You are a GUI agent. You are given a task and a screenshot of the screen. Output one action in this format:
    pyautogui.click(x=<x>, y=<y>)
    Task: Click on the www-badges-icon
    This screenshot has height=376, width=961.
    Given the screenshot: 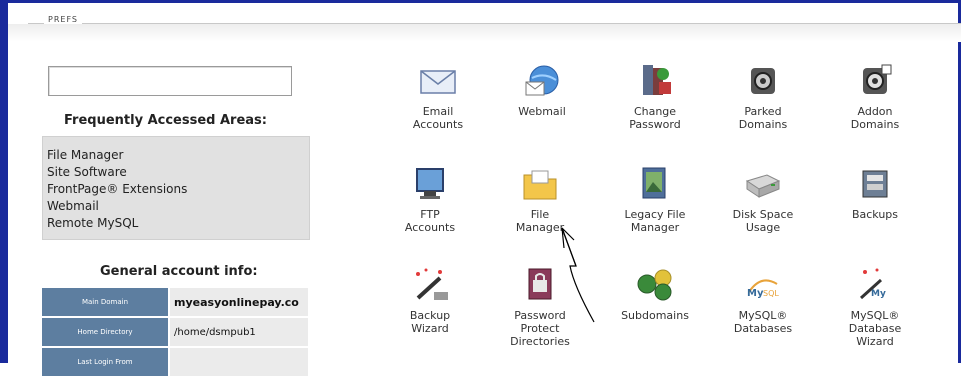 What is the action you would take?
    pyautogui.click(x=654, y=285)
    